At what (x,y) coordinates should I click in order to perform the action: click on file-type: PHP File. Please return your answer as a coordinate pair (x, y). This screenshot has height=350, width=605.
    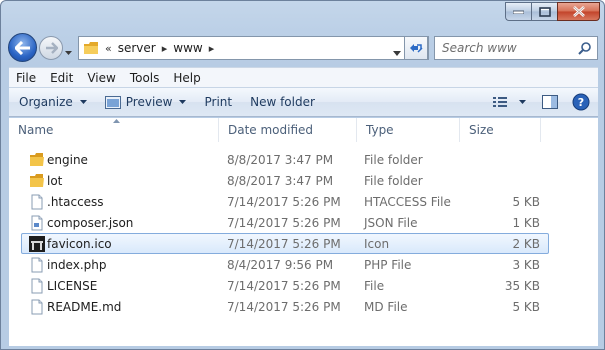
    Looking at the image, I should click on (388, 265).